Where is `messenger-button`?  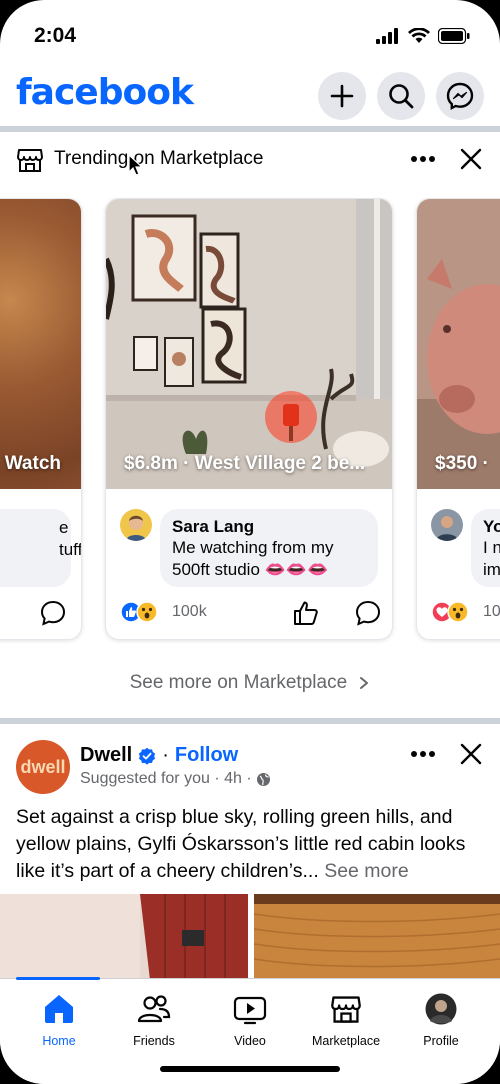 messenger-button is located at coordinates (460, 96).